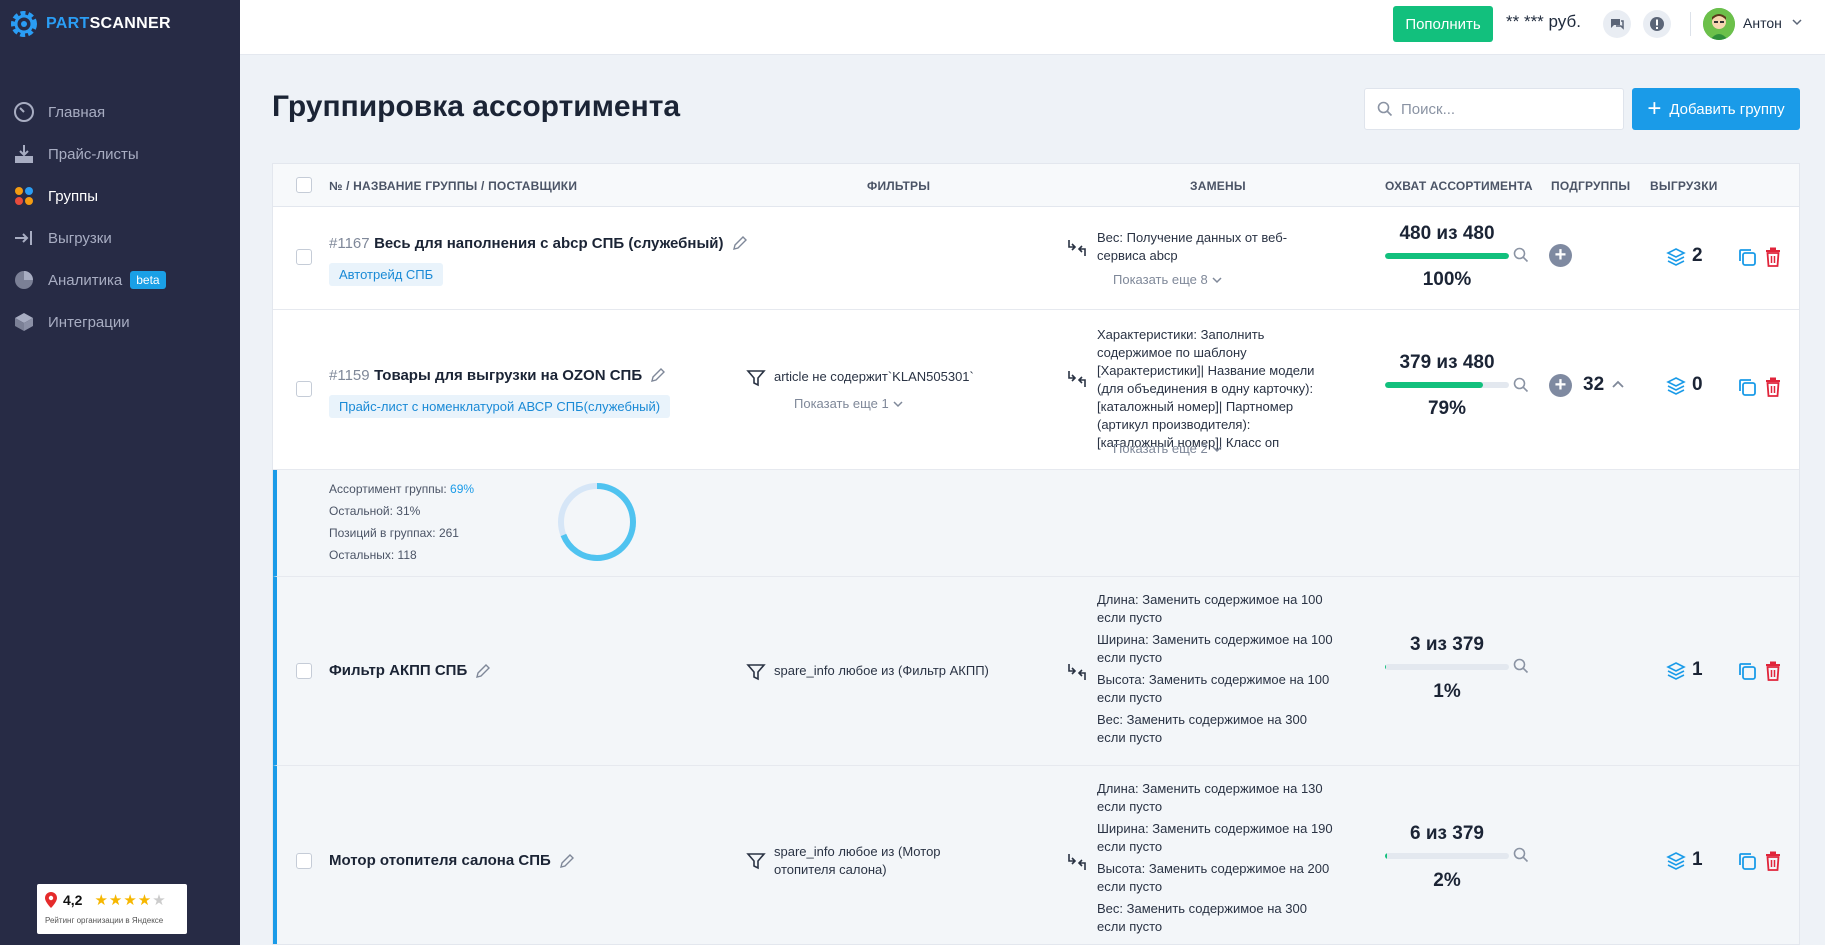 This screenshot has width=1825, height=945. Describe the element at coordinates (453, 186) in the screenshot. I see `column-header-name: № / НАЗВАНИЕ ГРУППЫ / ПОСТАВЩИКИ` at that location.